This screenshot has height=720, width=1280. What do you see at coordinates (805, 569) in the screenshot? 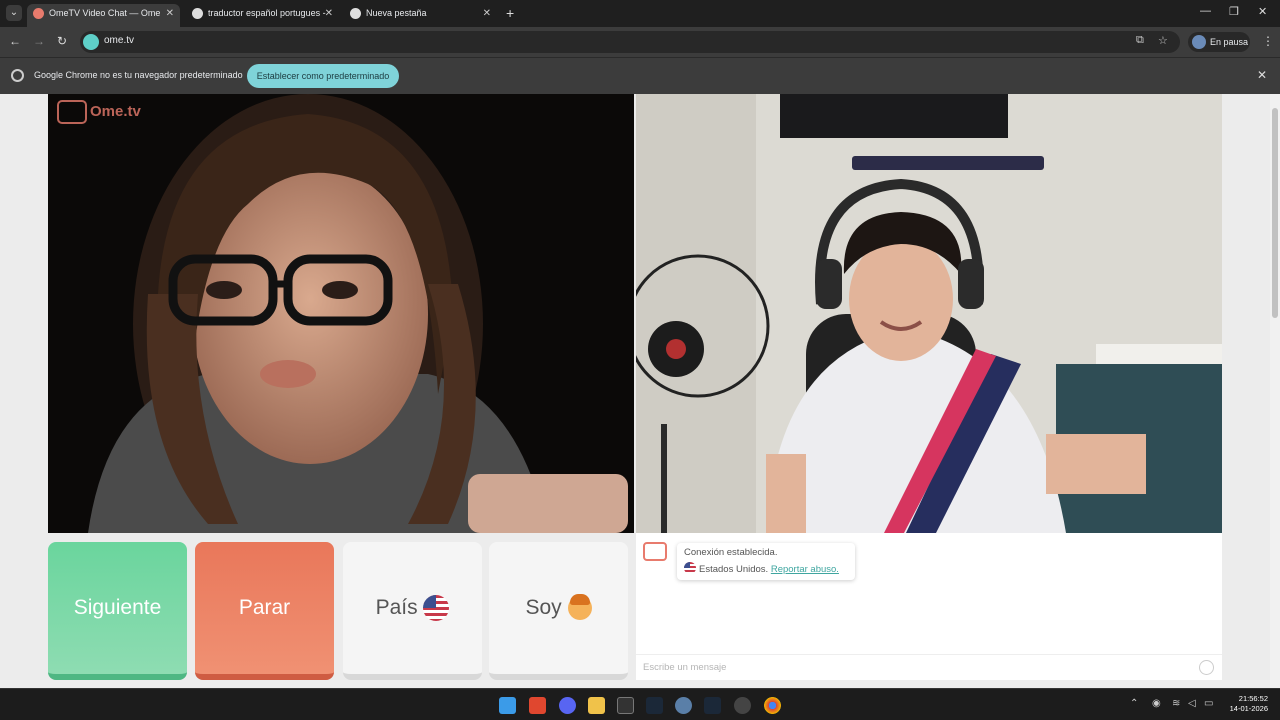
I see `report-abuse-link: Reportar abuso.` at bounding box center [805, 569].